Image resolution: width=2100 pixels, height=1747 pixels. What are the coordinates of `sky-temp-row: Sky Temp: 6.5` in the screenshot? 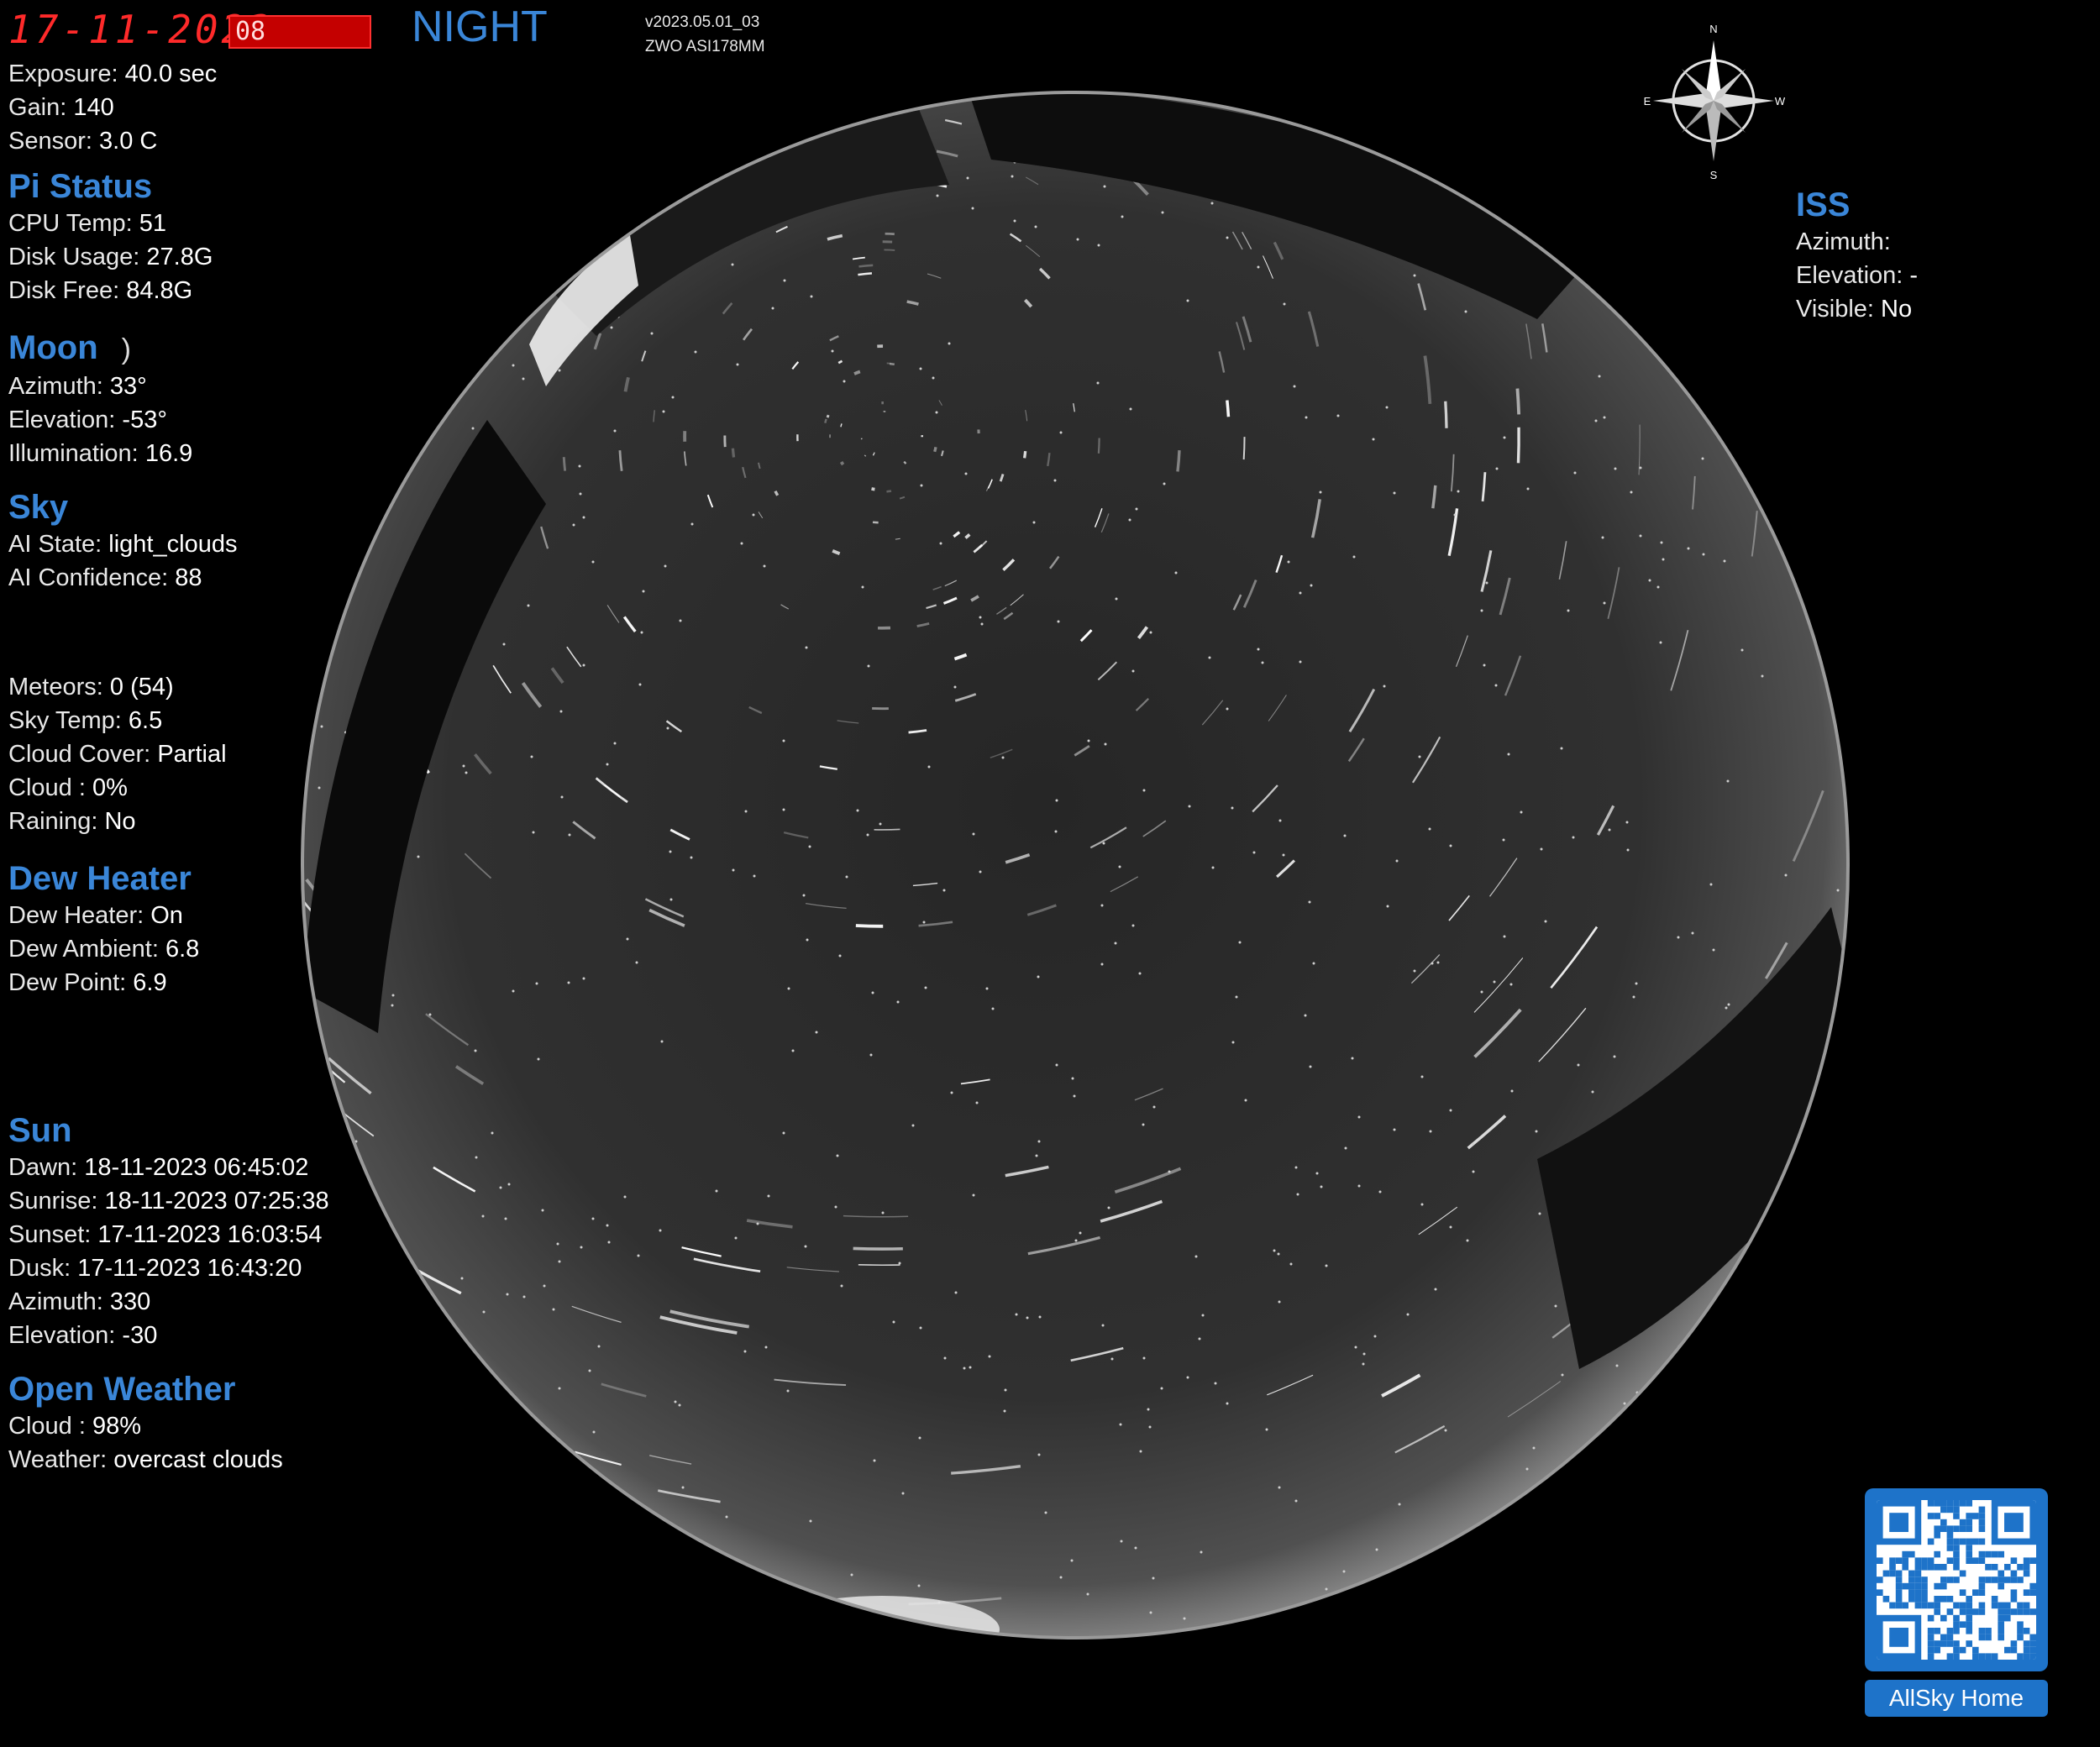 It's located at (85, 720).